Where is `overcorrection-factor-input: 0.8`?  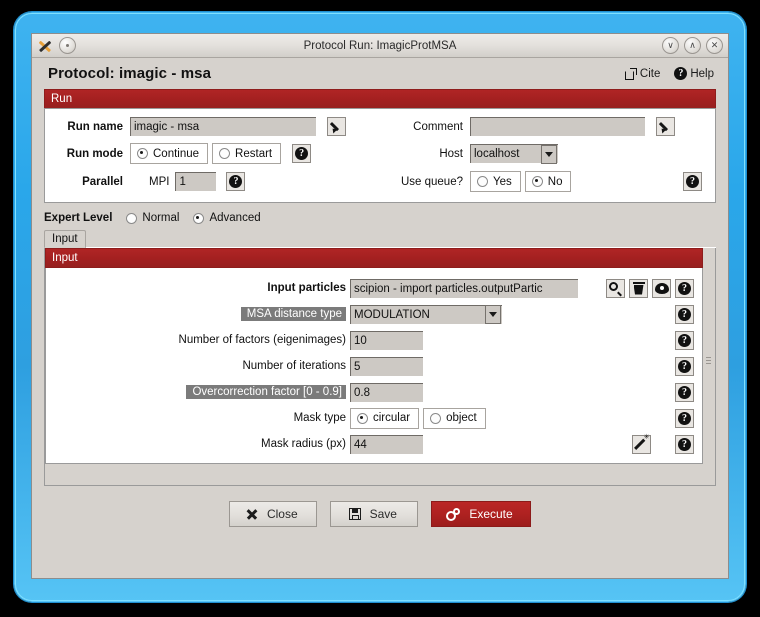 overcorrection-factor-input: 0.8 is located at coordinates (386, 392).